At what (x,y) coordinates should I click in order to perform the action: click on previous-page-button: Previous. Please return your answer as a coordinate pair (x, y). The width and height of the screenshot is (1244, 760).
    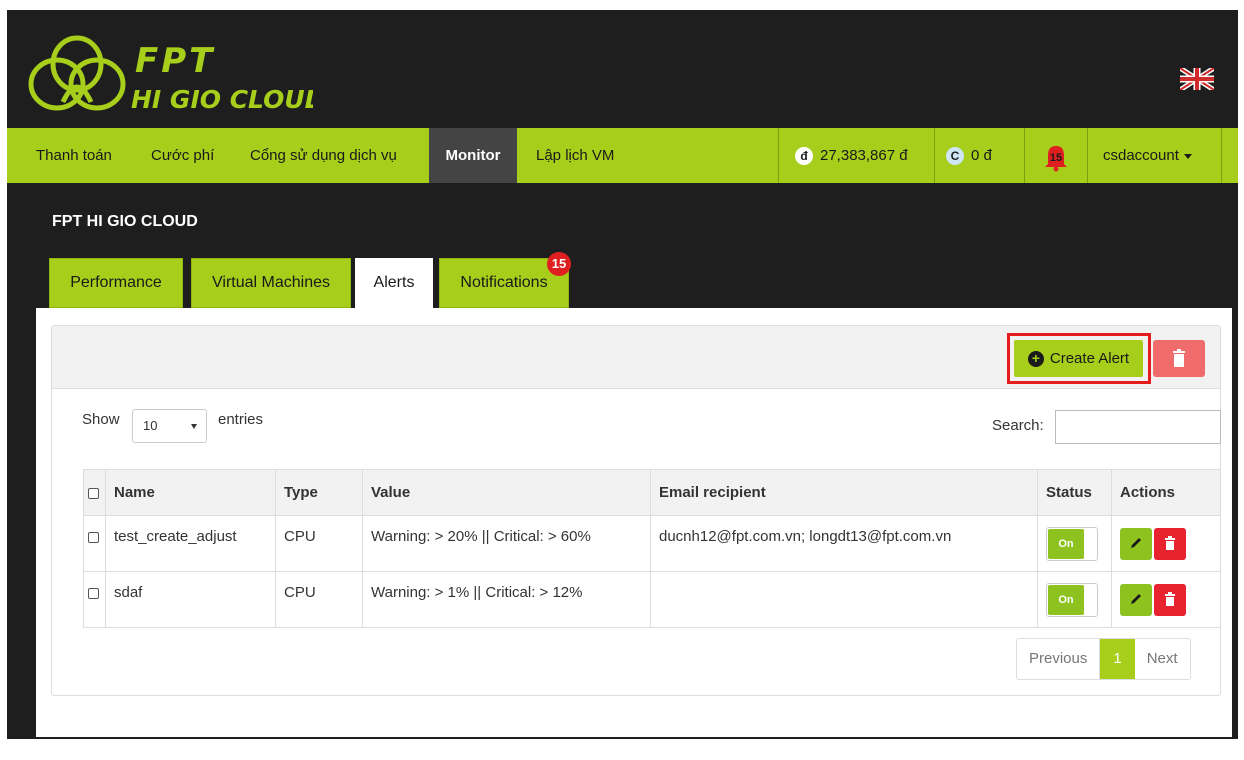
    Looking at the image, I should click on (1059, 659).